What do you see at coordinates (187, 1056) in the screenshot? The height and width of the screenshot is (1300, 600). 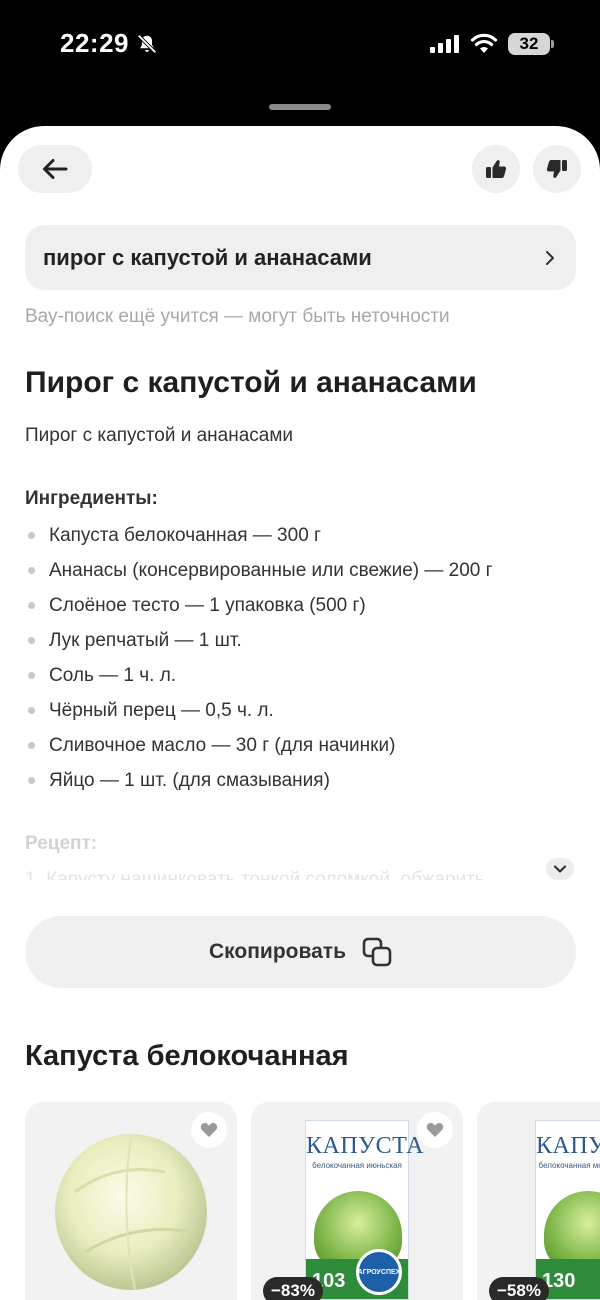 I see `products-section-title: Капуста белокочанная` at bounding box center [187, 1056].